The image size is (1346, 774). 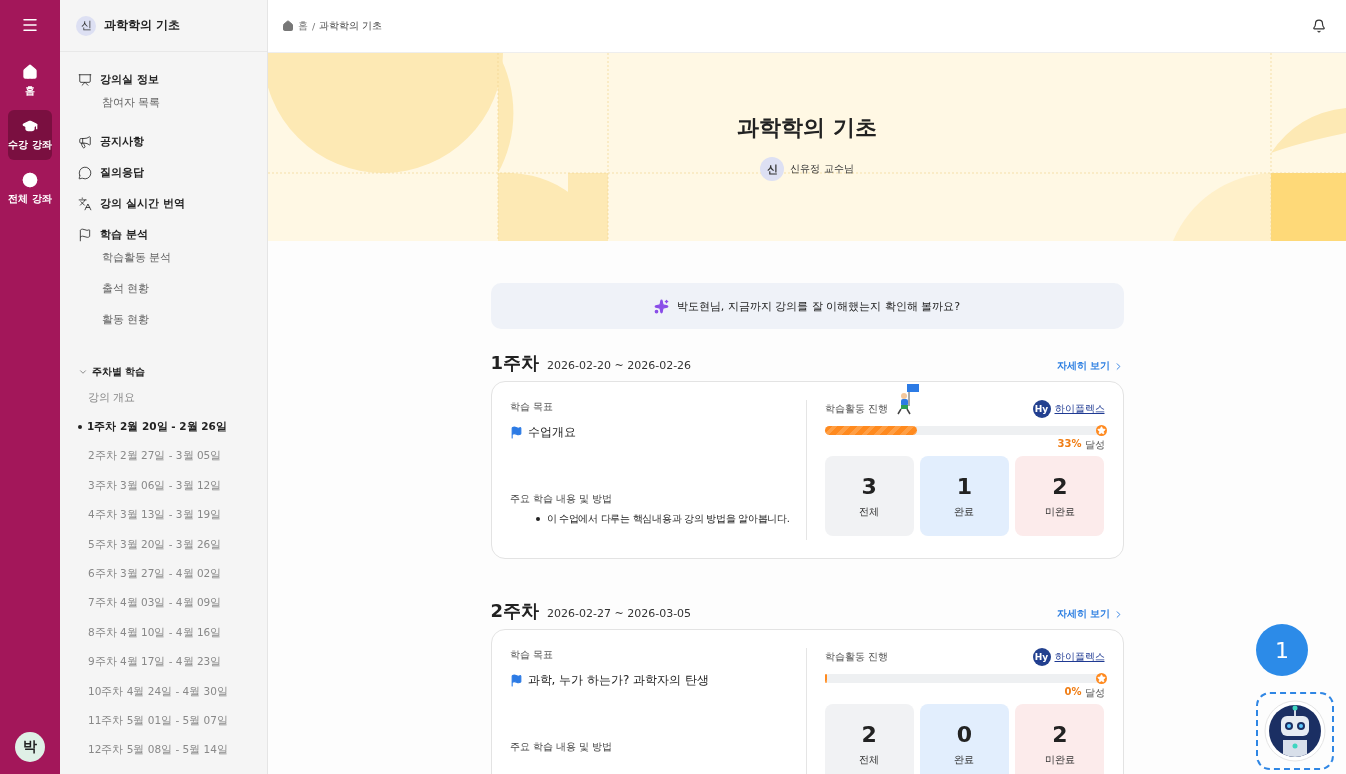 What do you see at coordinates (1084, 693) in the screenshot?
I see `progress-percent: 0% 달성` at bounding box center [1084, 693].